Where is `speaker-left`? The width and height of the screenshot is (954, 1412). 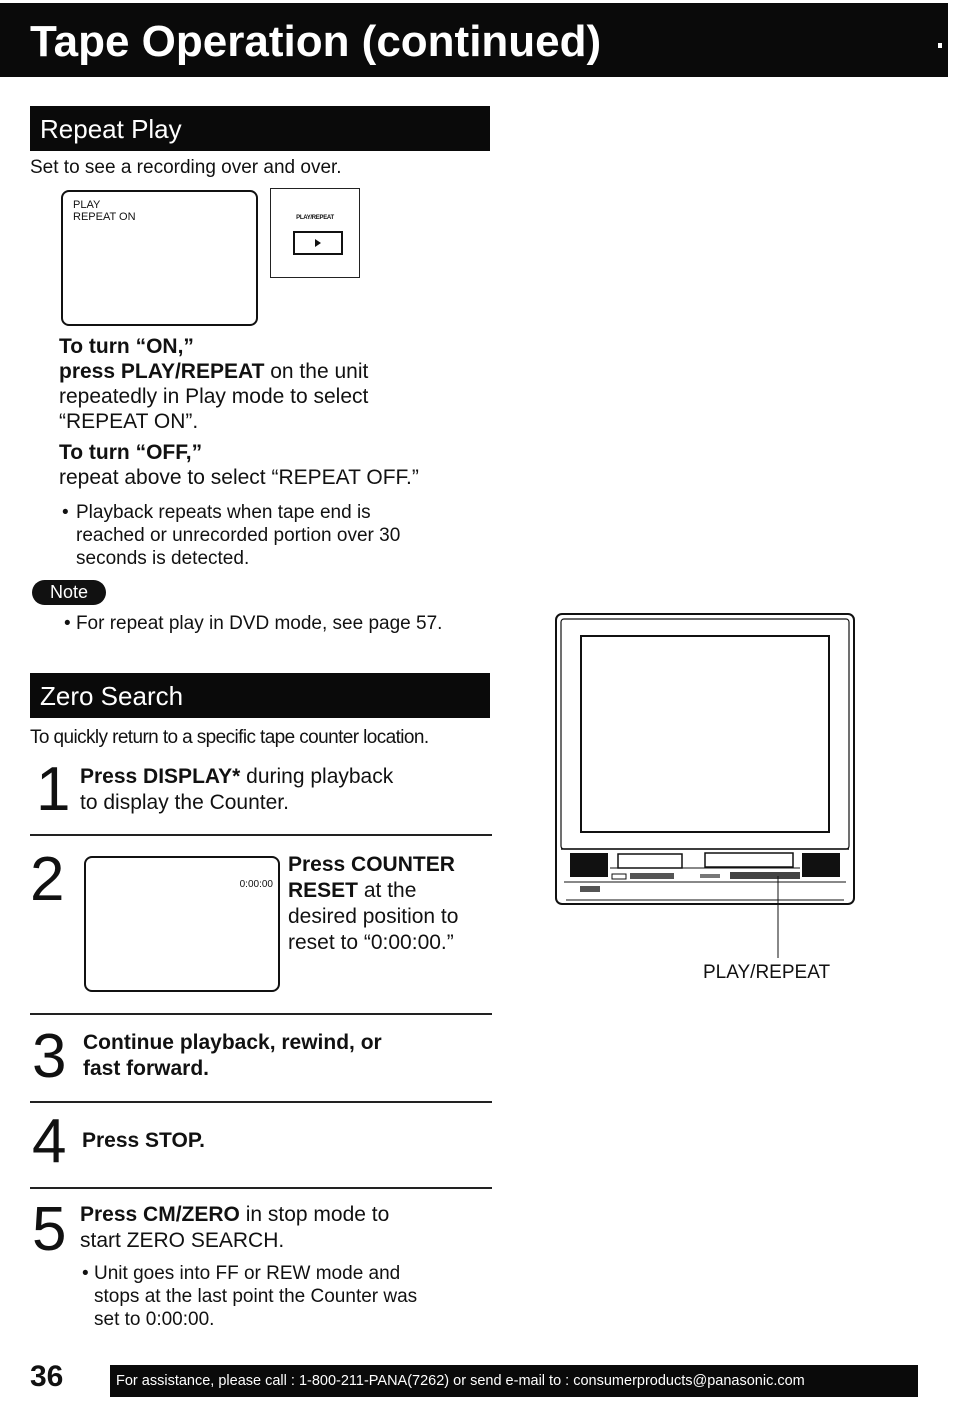
speaker-left is located at coordinates (589, 865).